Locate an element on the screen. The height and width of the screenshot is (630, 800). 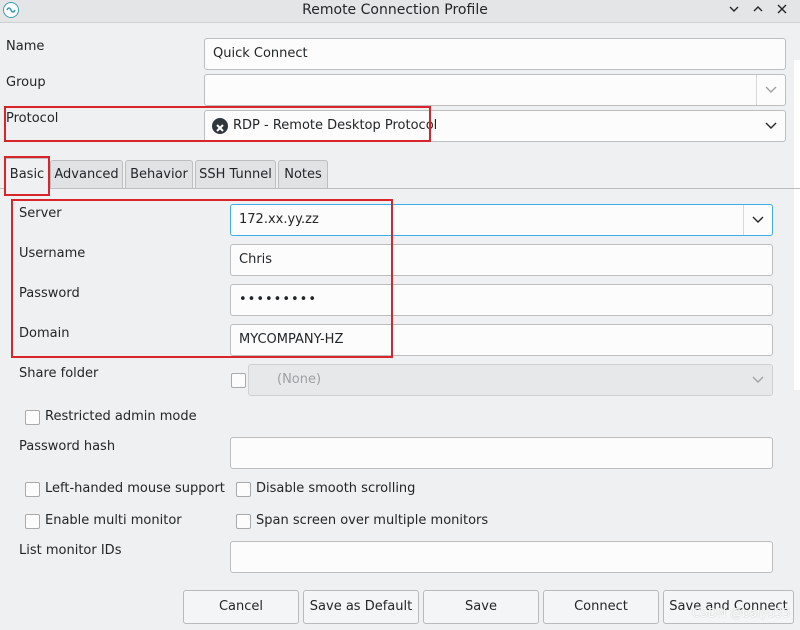
server-label: Server is located at coordinates (40, 213).